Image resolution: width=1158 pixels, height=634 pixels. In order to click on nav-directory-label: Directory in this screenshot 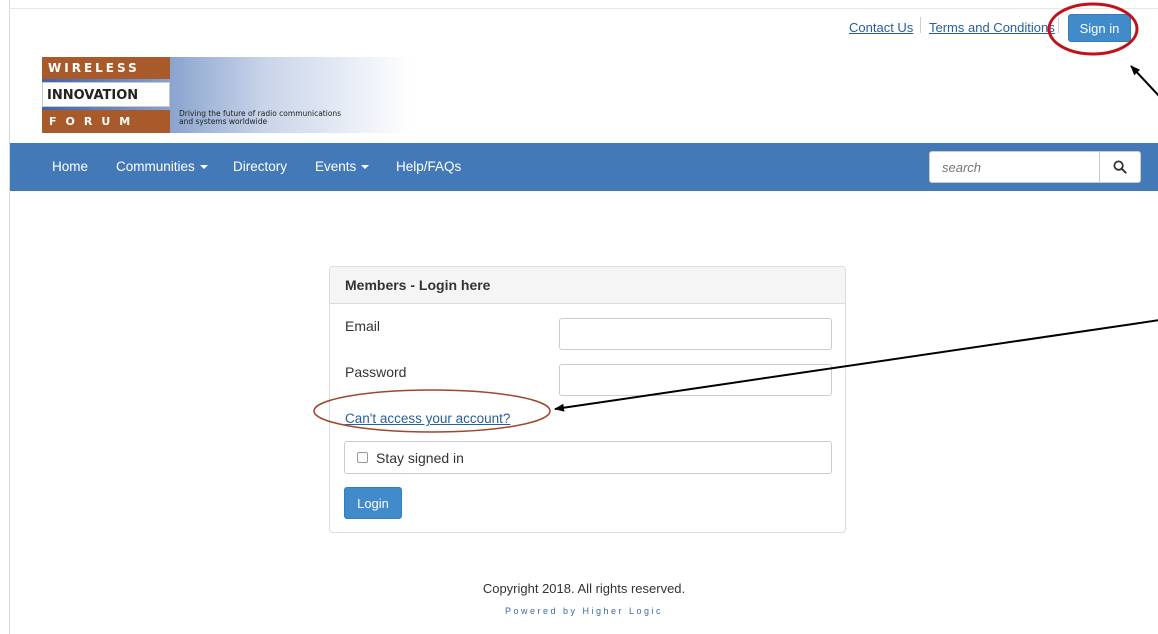, I will do `click(260, 166)`.